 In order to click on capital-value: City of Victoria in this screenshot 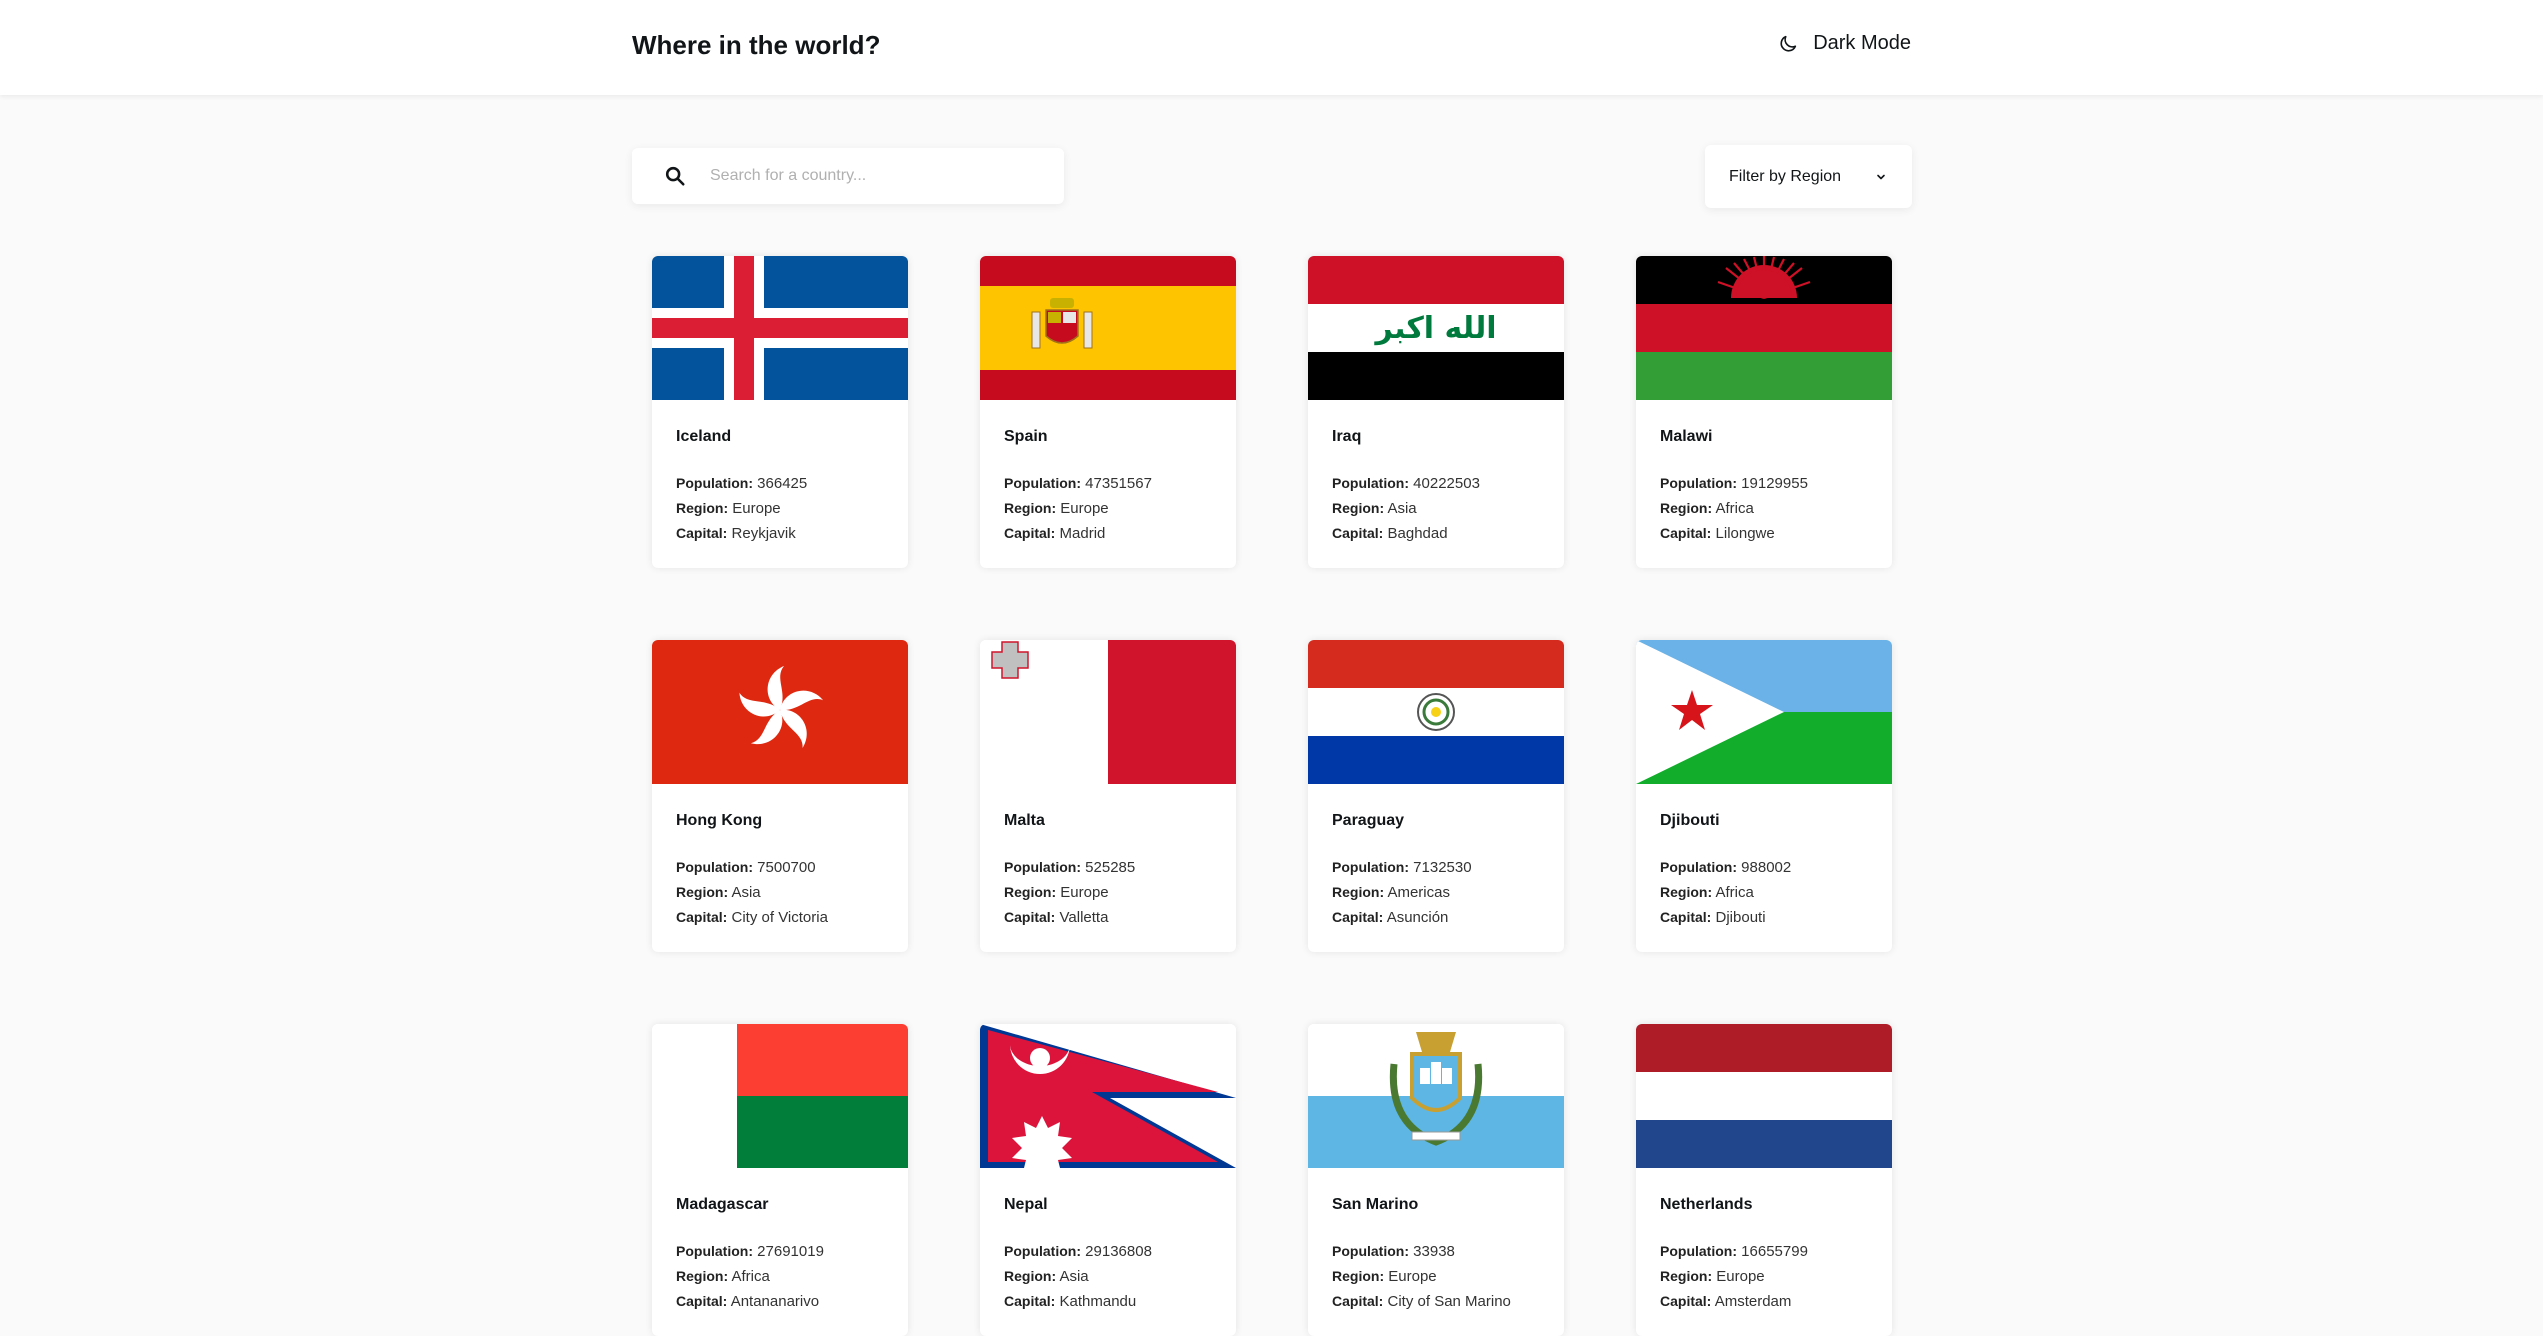, I will do `click(779, 917)`.